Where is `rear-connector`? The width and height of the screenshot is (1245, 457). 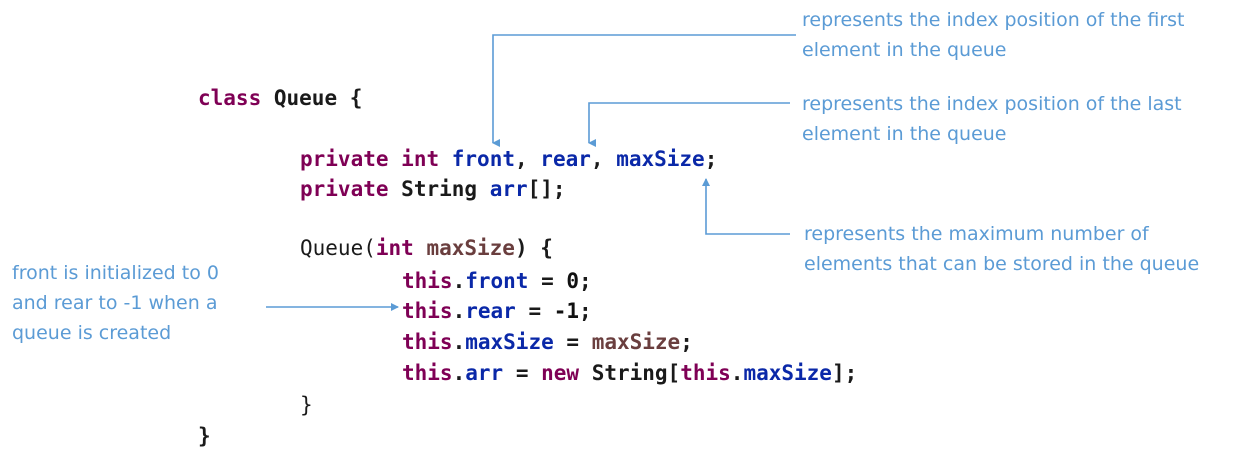
rear-connector is located at coordinates (689, 124).